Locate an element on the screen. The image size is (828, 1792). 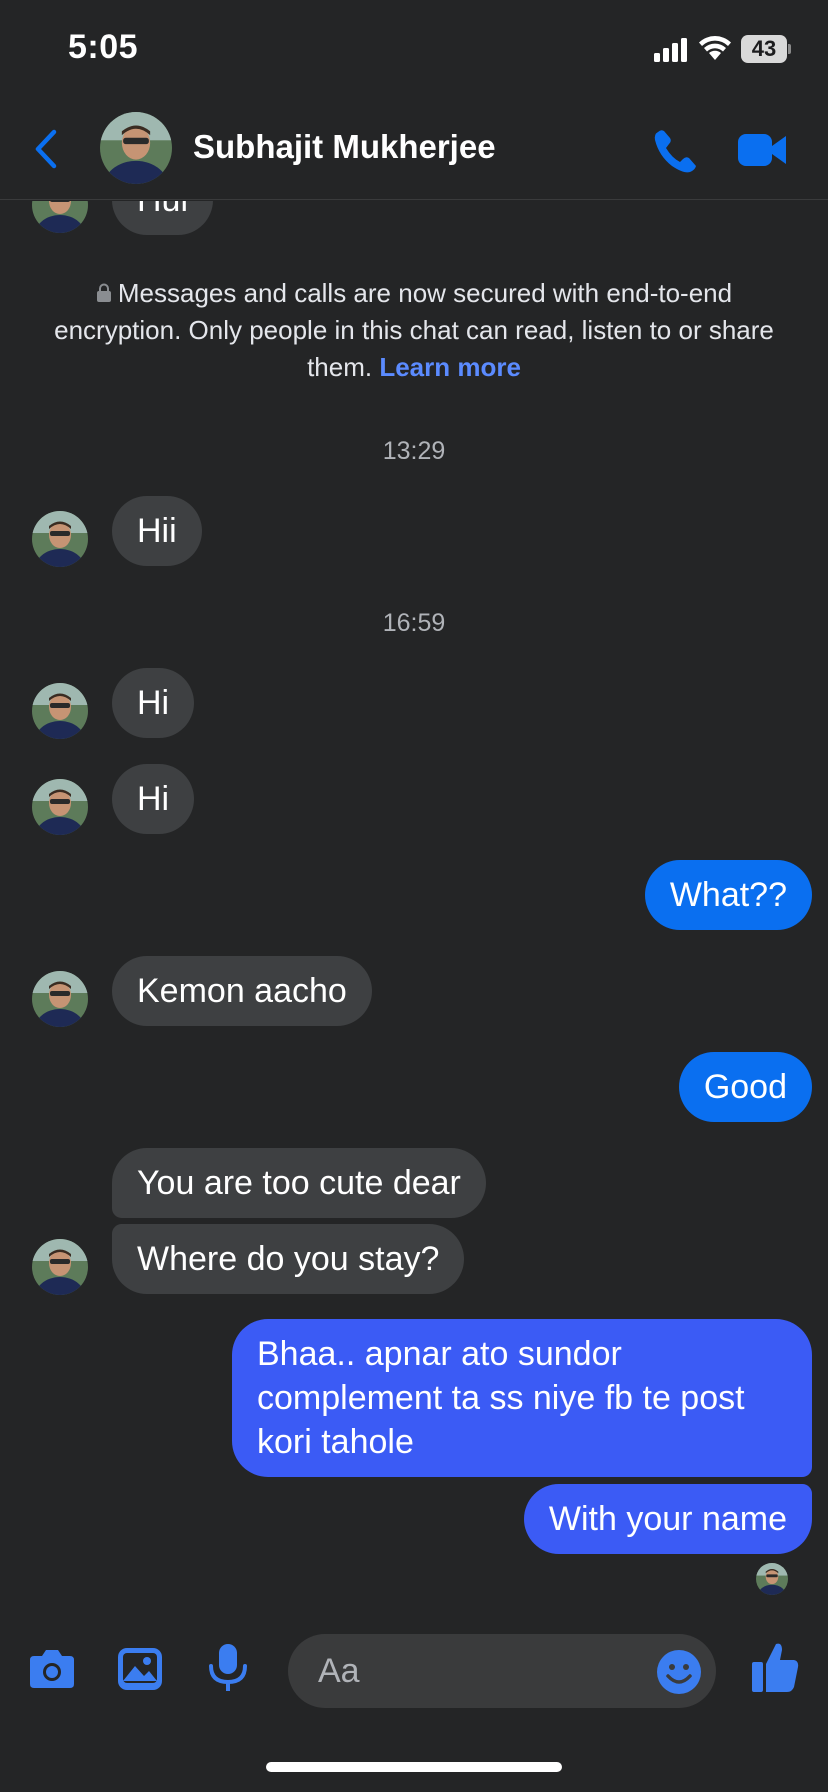
timestamp: 13:29 is located at coordinates (414, 451).